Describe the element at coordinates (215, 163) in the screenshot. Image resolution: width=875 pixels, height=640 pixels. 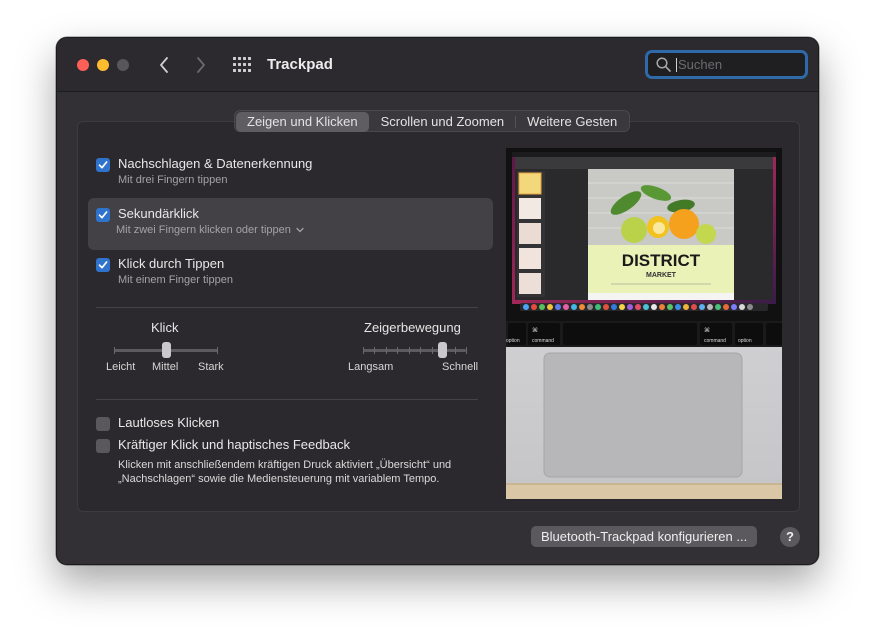
I see `lookup-label: Nachschlagen & Datenerkennung` at that location.